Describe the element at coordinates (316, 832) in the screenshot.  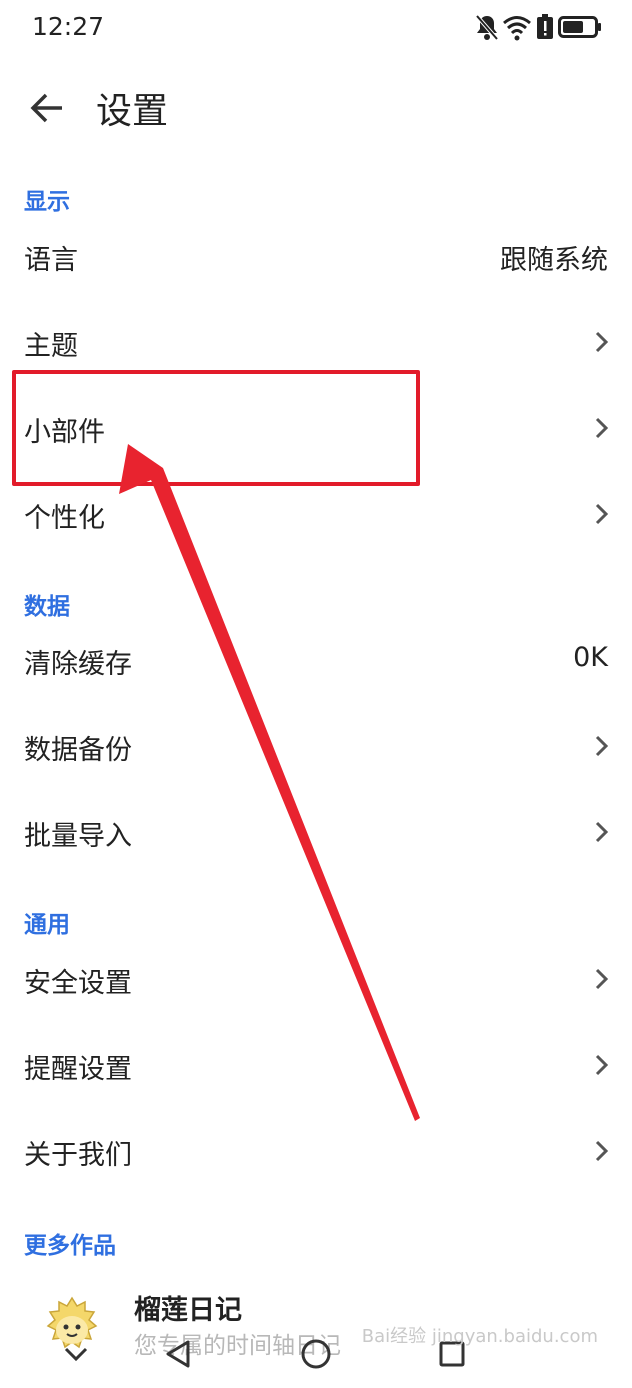
I see `row-batch-import: 批量导入` at that location.